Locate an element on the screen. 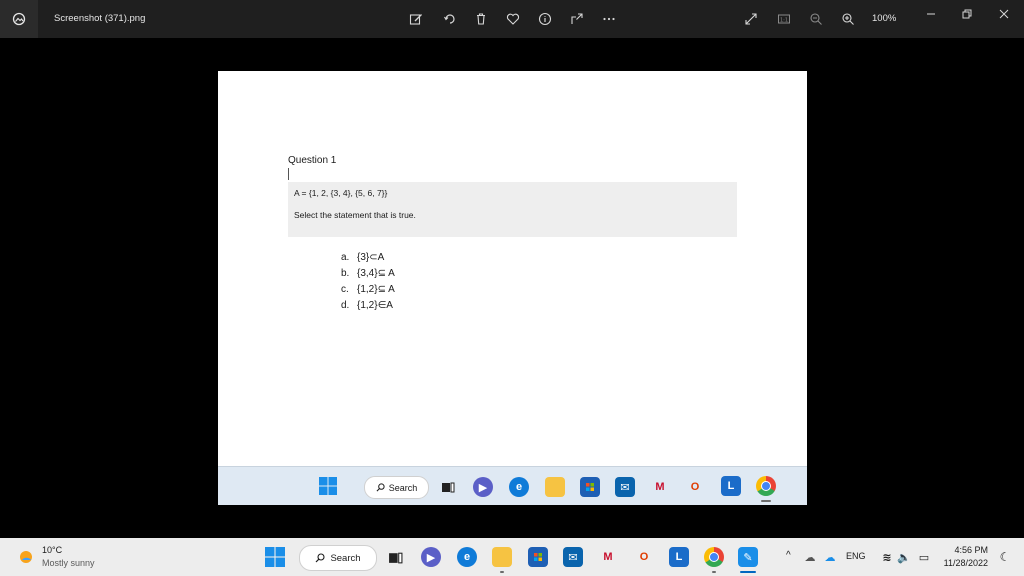 The height and width of the screenshot is (576, 1024). tray-overflow-chevron-icon: ^ is located at coordinates (788, 555).